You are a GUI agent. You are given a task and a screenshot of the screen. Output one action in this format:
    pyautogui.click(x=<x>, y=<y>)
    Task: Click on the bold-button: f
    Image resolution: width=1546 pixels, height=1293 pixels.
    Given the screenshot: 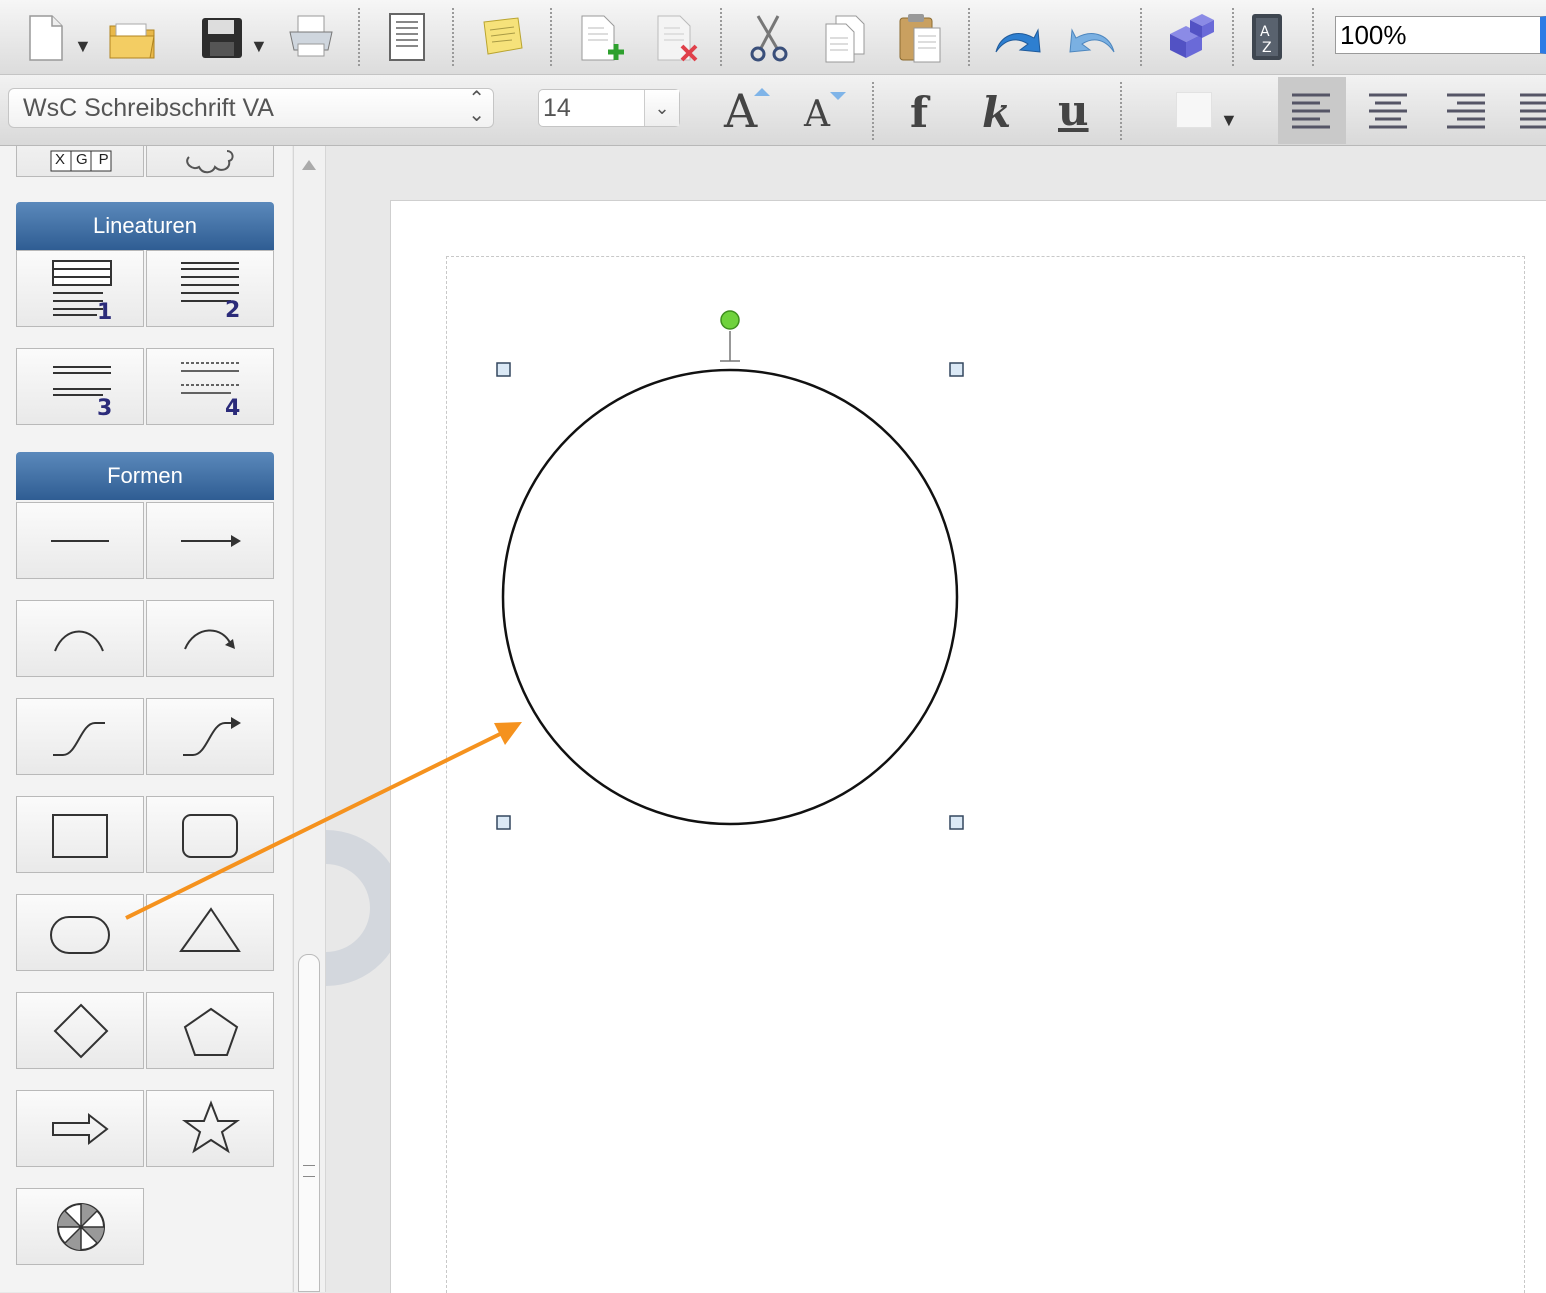 What is the action you would take?
    pyautogui.click(x=919, y=112)
    